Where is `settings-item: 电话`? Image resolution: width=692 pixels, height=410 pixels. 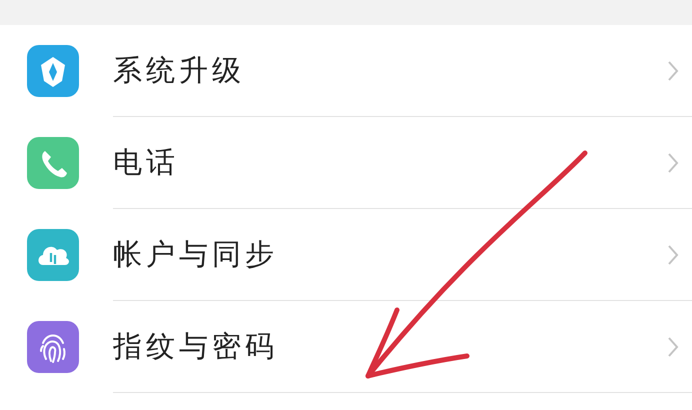
settings-item: 电话 is located at coordinates (146, 162).